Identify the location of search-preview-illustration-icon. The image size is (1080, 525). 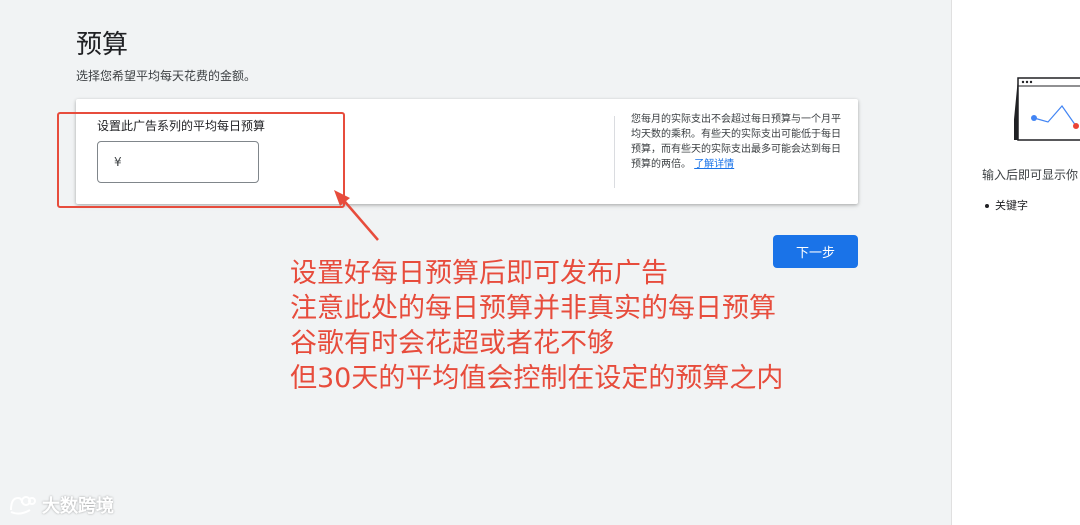
(1047, 109).